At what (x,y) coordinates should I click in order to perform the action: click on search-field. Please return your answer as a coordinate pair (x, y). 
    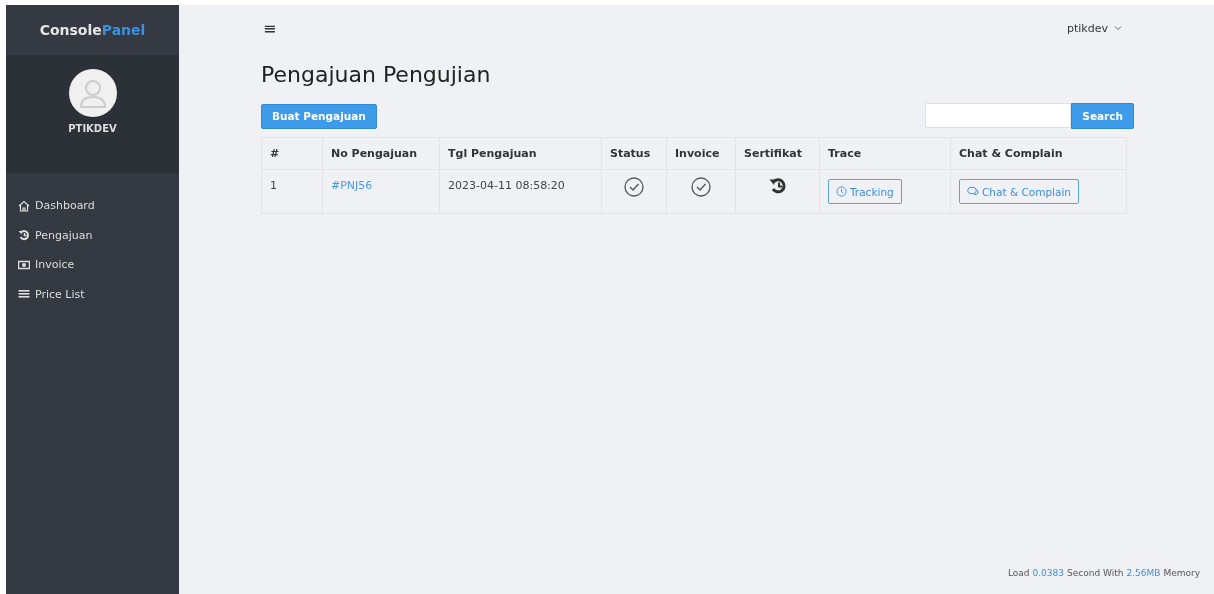
    Looking at the image, I should click on (998, 115).